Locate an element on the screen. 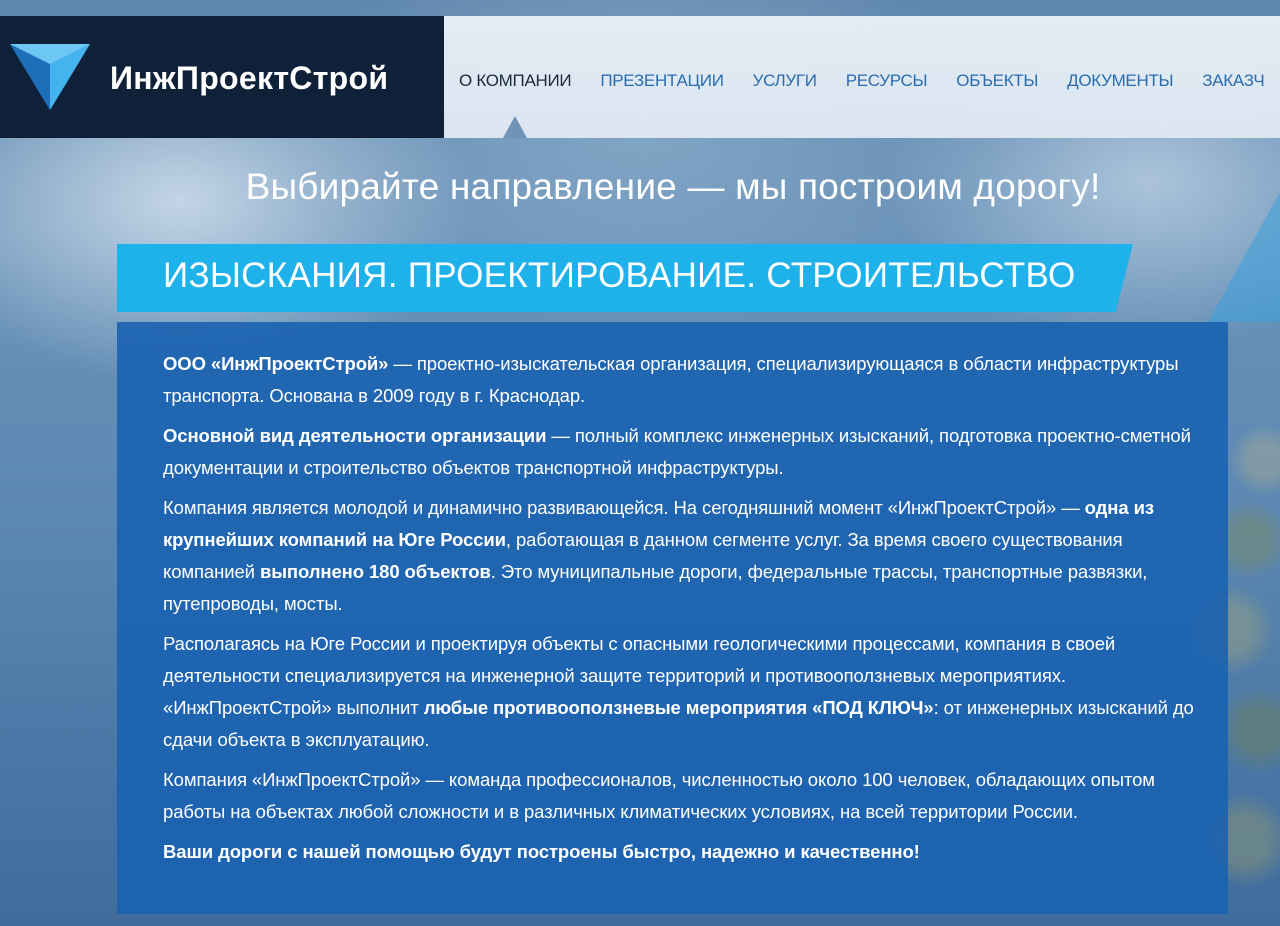  triangle-logo-icon is located at coordinates (50, 77).